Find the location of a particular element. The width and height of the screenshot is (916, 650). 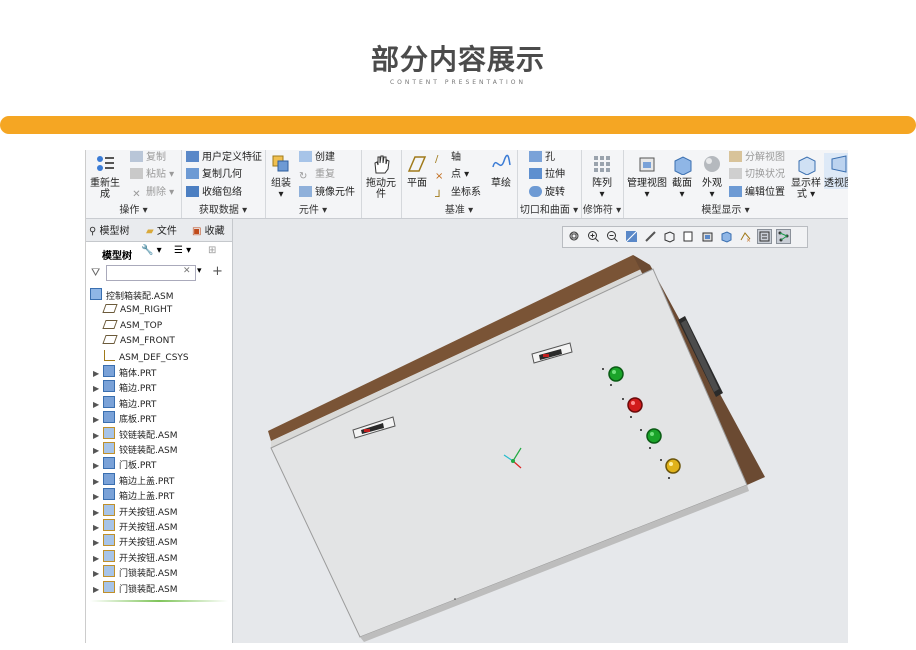

tree-root-assembly: 控制箱装配.ASM is located at coordinates (132, 295).